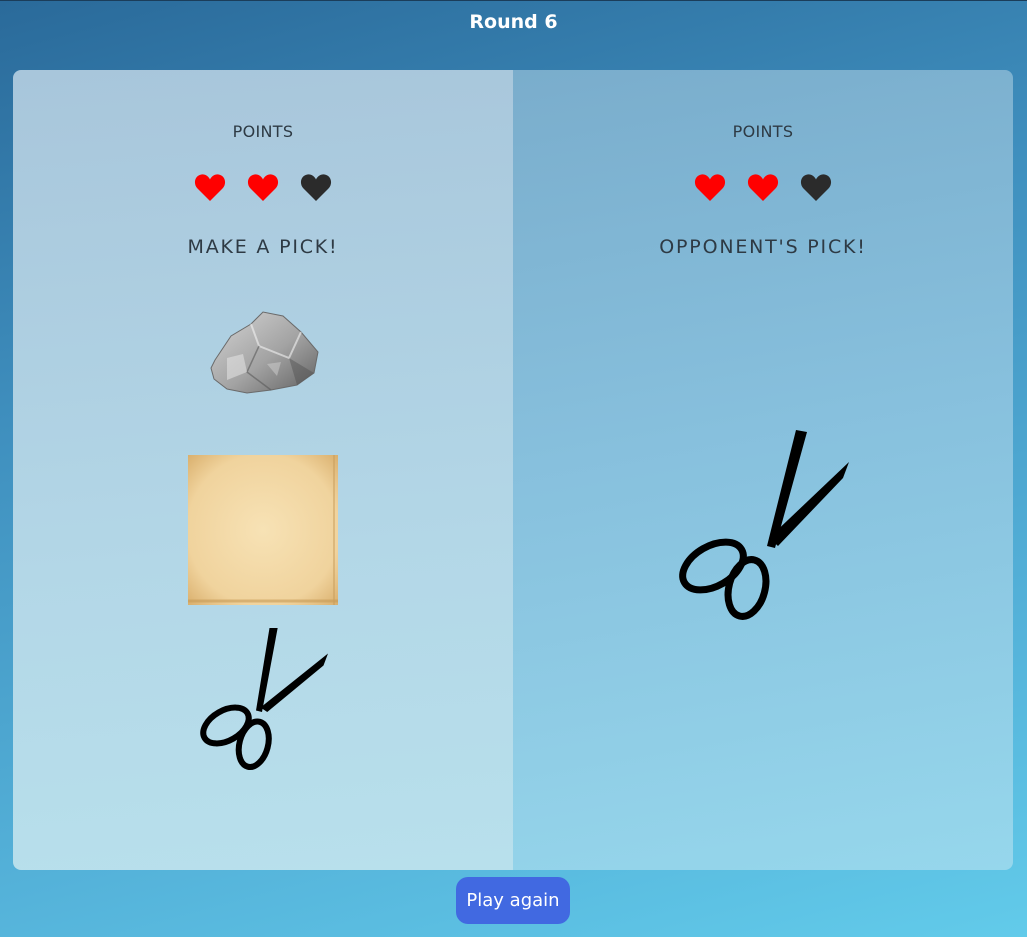 This screenshot has height=937, width=1027. I want to click on round-title: Round 6, so click(513, 22).